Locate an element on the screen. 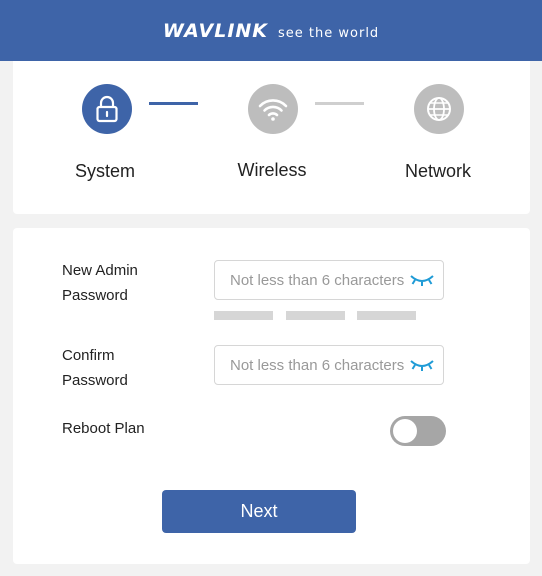 The image size is (542, 576). app-header: WAVLINK see the world is located at coordinates (271, 30).